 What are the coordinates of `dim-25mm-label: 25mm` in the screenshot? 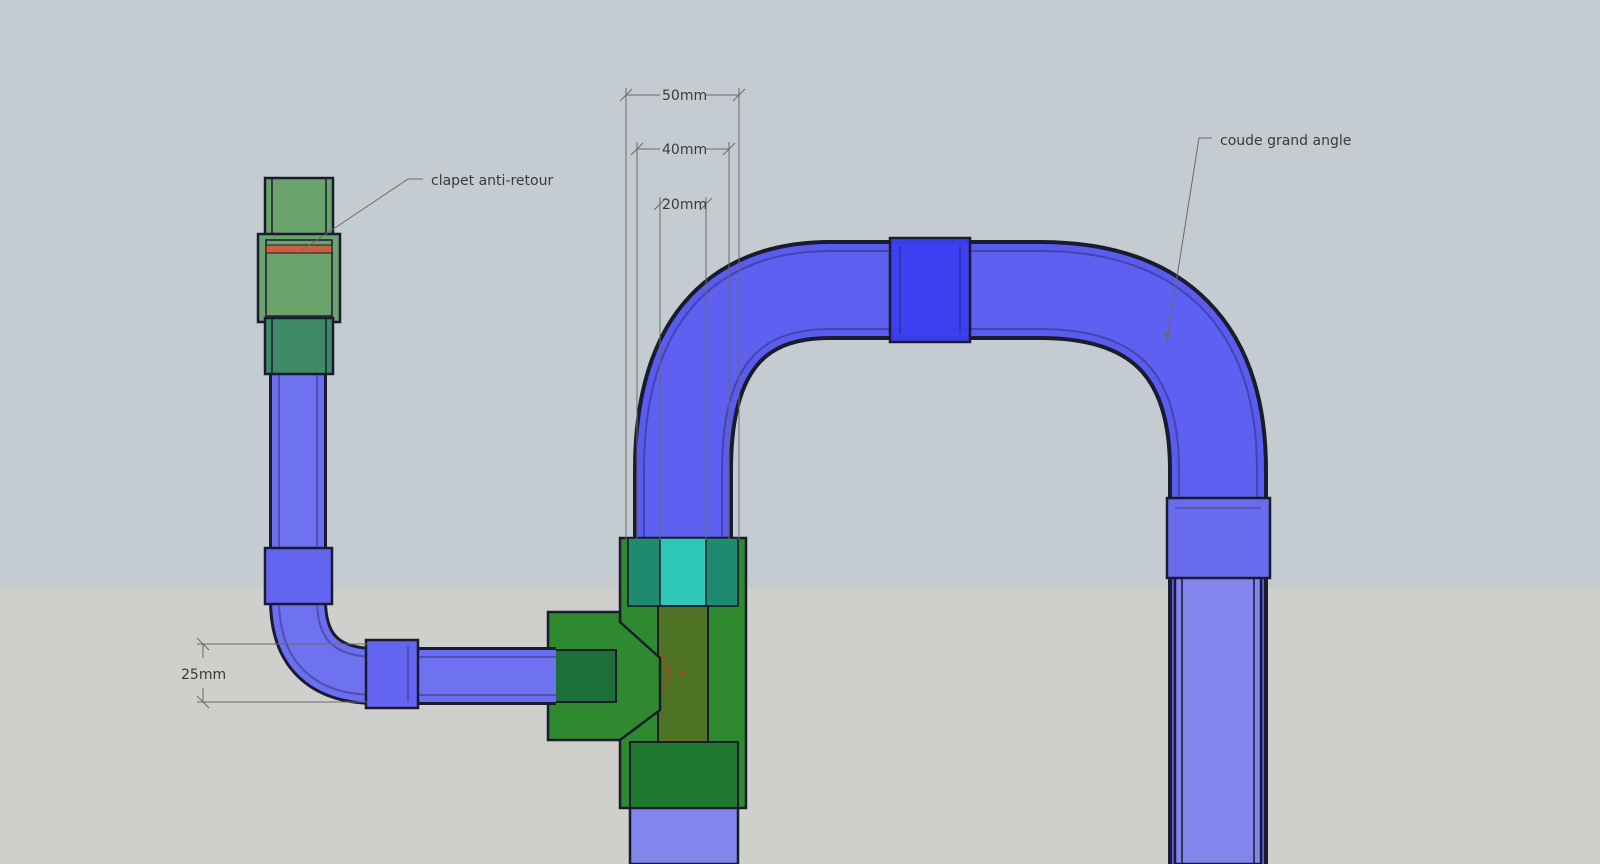 It's located at (203, 675).